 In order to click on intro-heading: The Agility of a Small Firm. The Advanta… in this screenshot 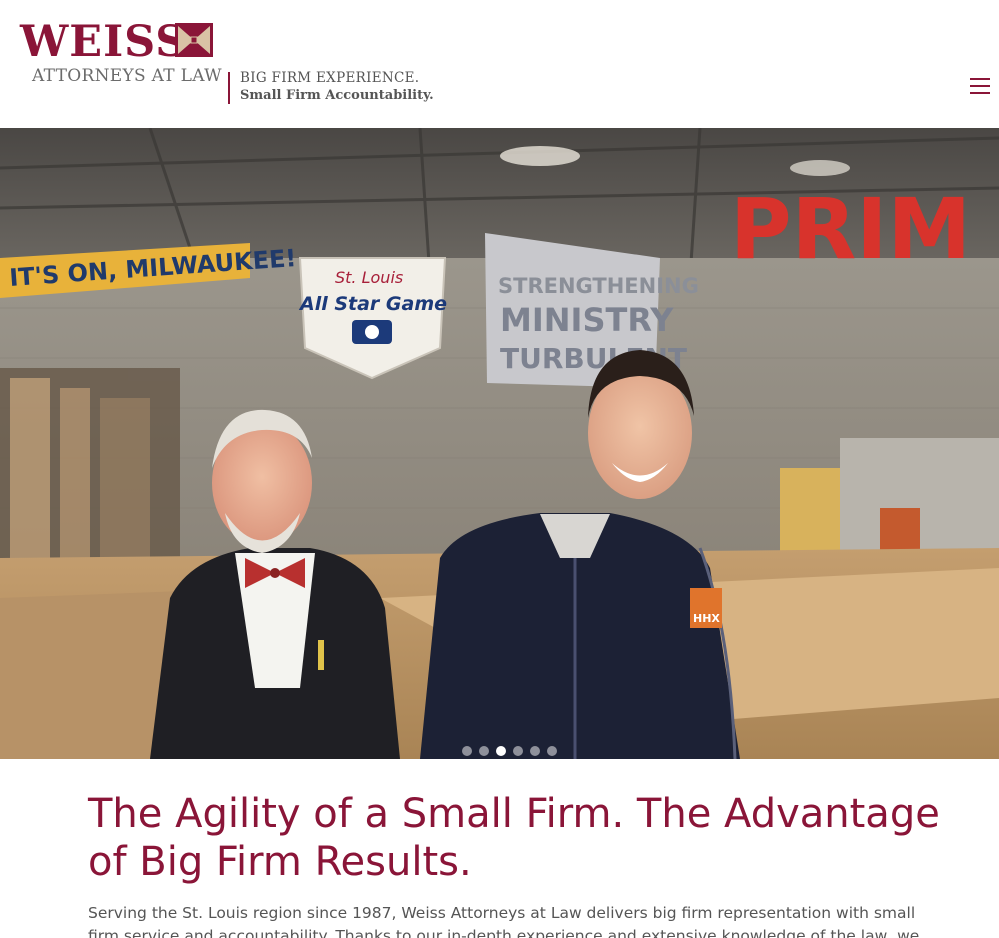, I will do `click(514, 838)`.